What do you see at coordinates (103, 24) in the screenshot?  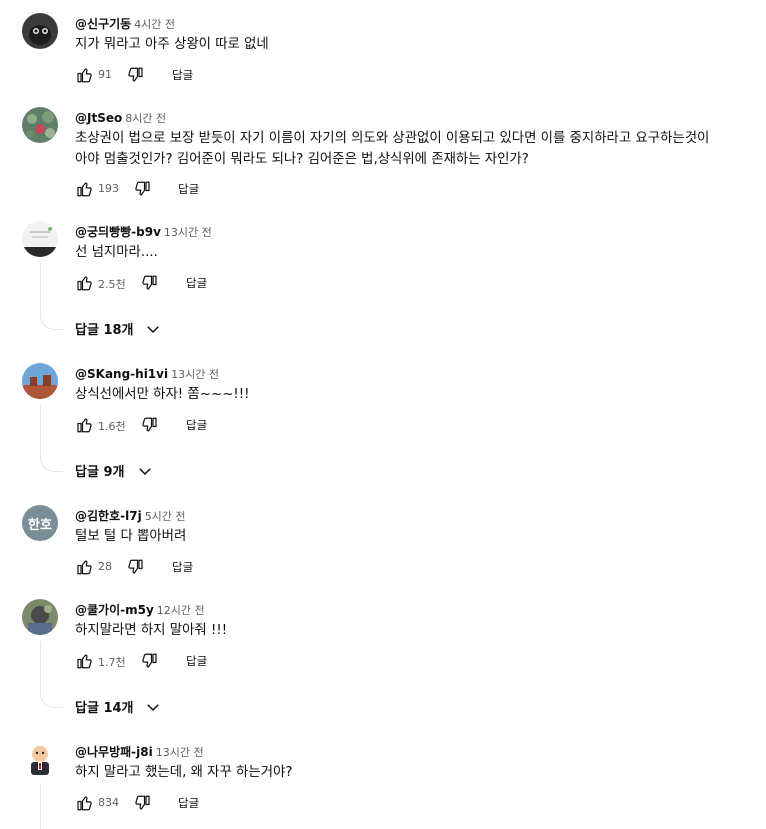 I see `comment-author: @신구기동` at bounding box center [103, 24].